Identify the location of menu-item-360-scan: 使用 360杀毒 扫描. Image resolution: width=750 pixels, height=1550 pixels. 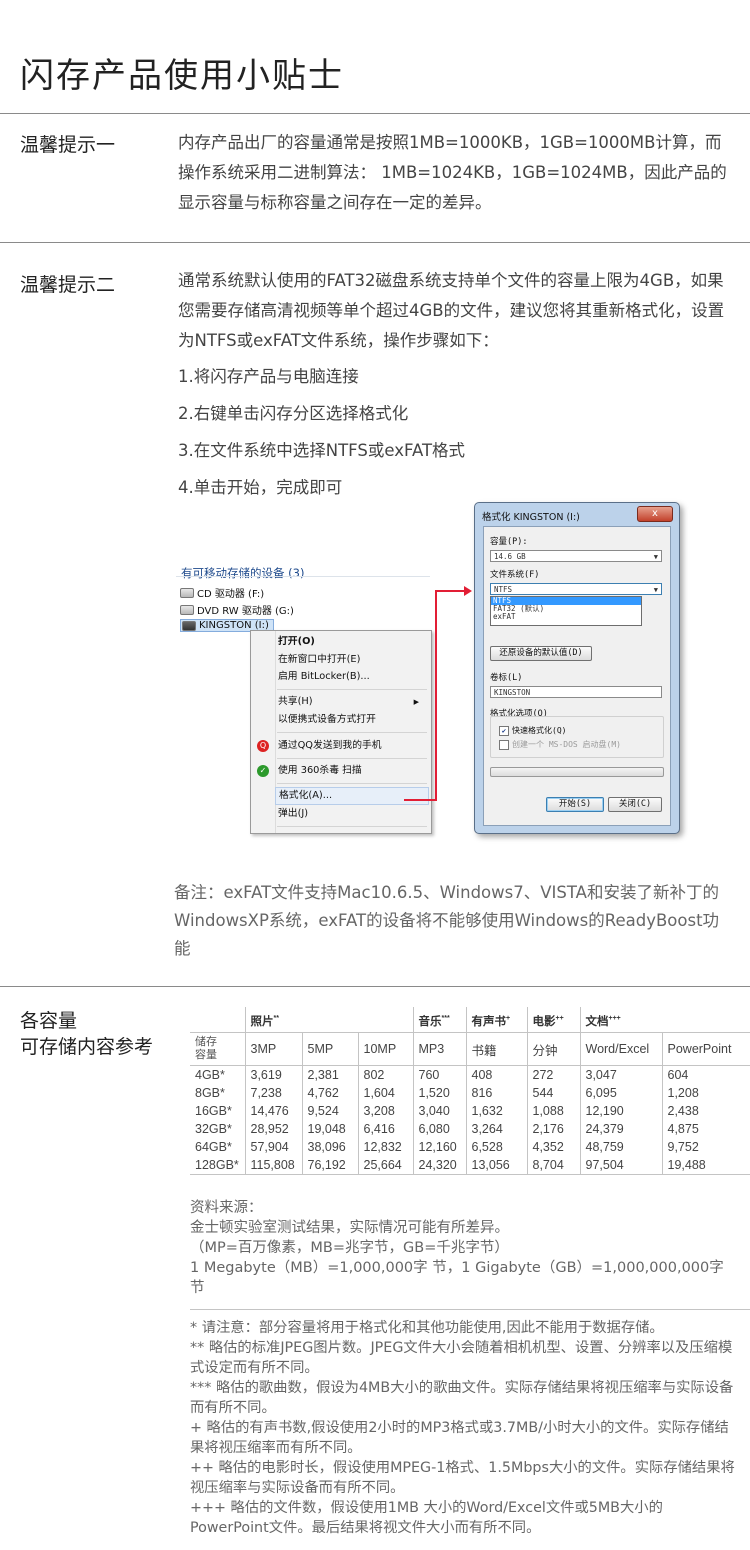
(352, 771).